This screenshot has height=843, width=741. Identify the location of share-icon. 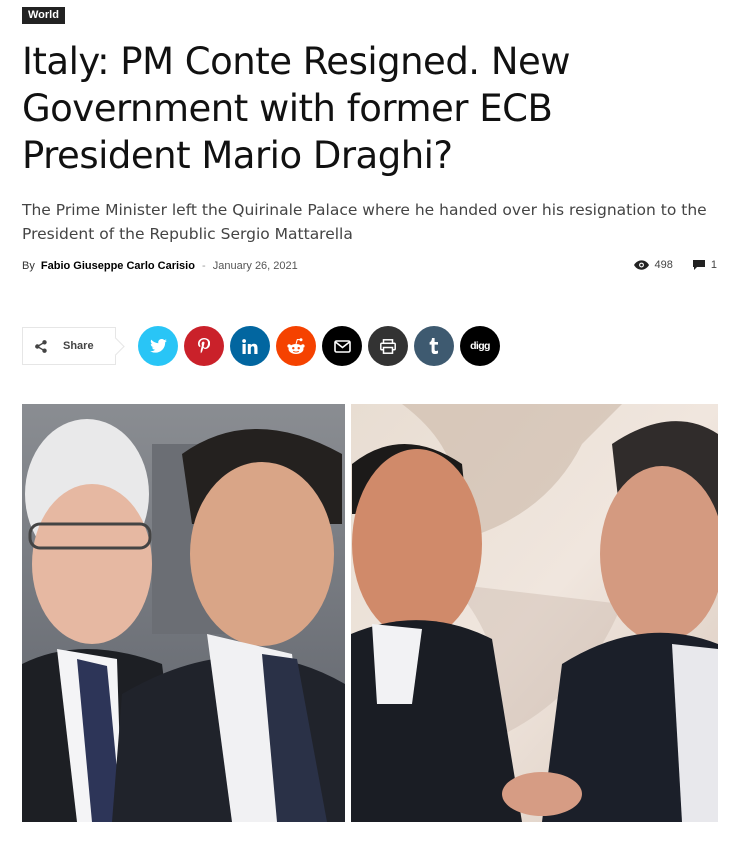
(41, 346).